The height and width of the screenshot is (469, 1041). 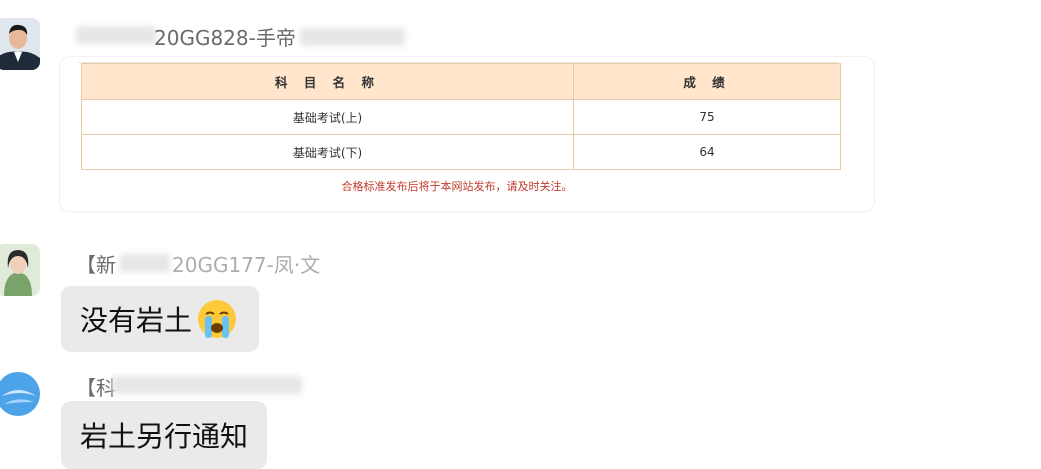 What do you see at coordinates (116, 35) in the screenshot?
I see `blurred-sender-prefix` at bounding box center [116, 35].